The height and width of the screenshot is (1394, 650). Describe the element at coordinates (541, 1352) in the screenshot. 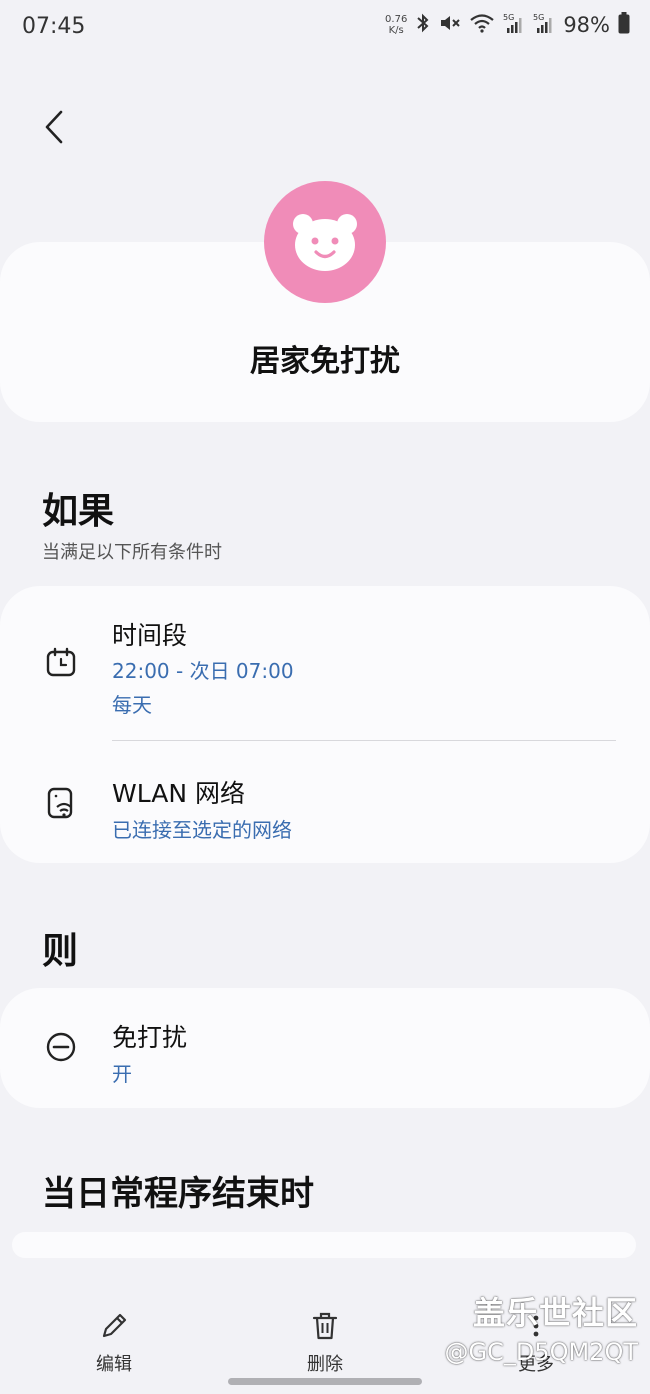

I see `watermark-user: @GC_D5QM2QT` at that location.